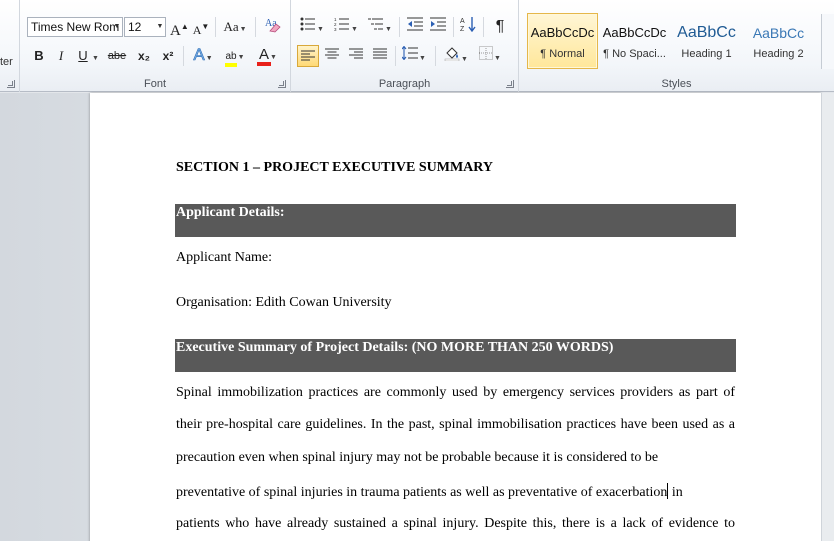 This screenshot has height=541, width=834. I want to click on font-color-icon: A, so click(264, 56).